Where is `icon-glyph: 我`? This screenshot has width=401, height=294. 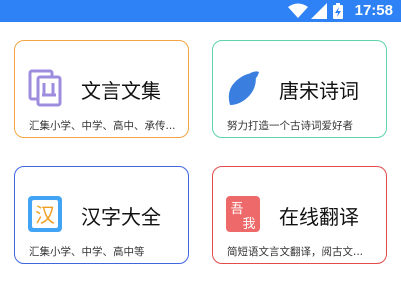 icon-glyph: 我 is located at coordinates (248, 224).